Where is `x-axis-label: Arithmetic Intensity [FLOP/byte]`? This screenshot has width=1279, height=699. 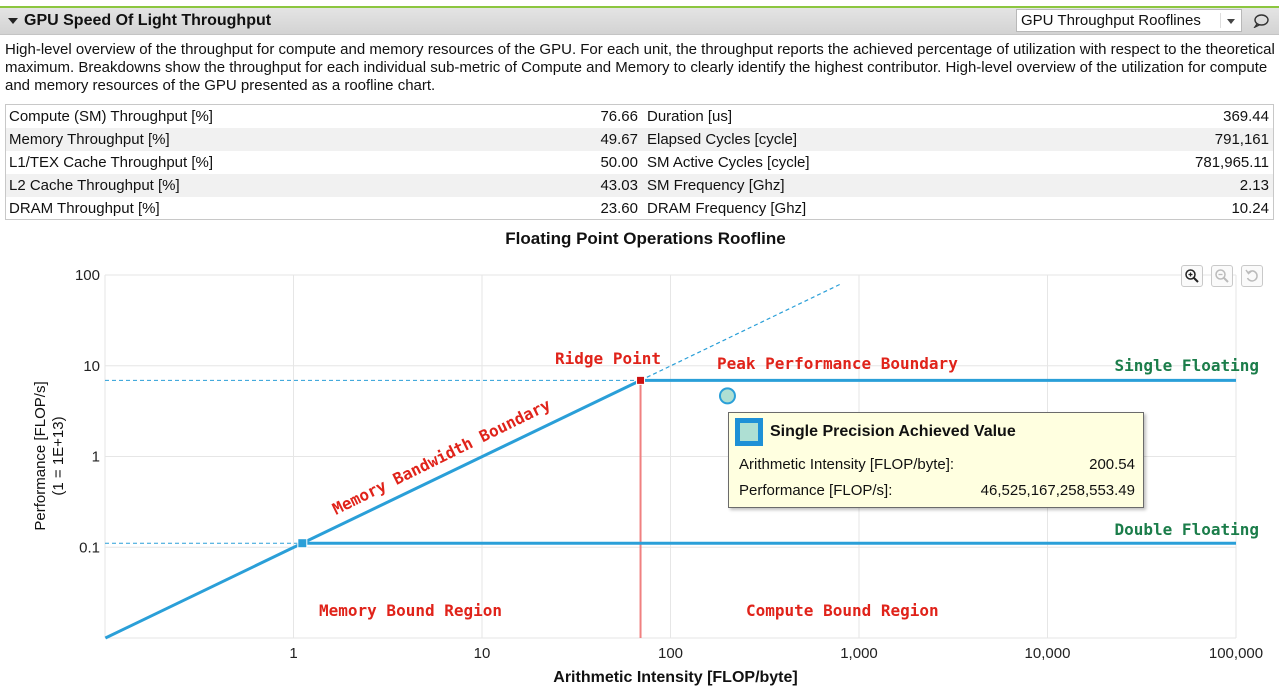 x-axis-label: Arithmetic Intensity [FLOP/byte] is located at coordinates (675, 677).